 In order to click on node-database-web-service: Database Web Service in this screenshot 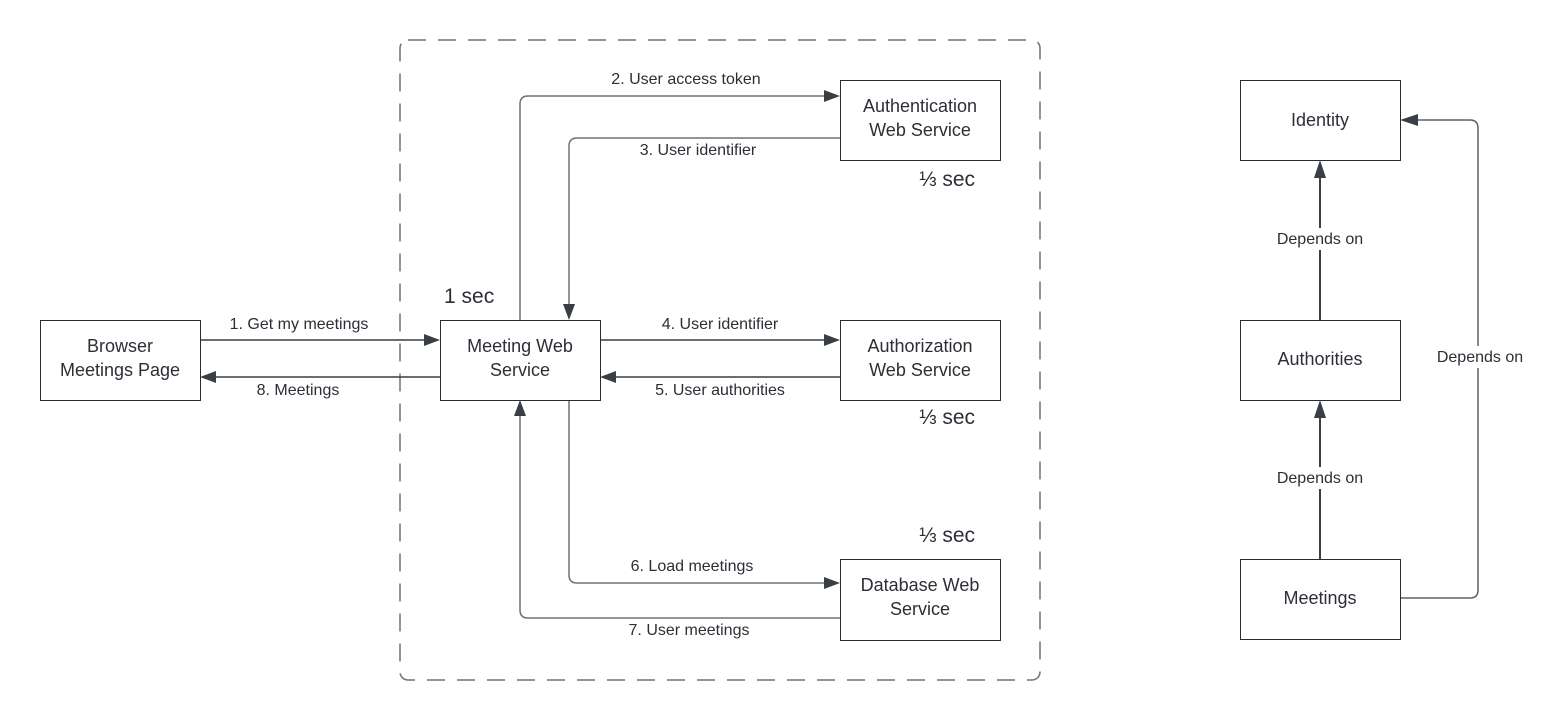, I will do `click(920, 600)`.